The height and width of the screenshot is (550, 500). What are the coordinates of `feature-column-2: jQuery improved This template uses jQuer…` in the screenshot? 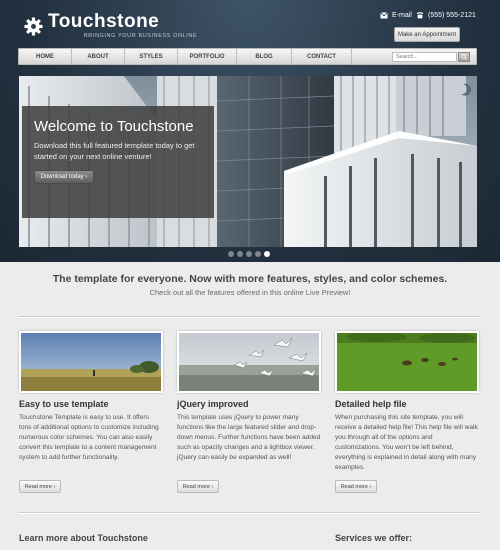 It's located at (249, 397).